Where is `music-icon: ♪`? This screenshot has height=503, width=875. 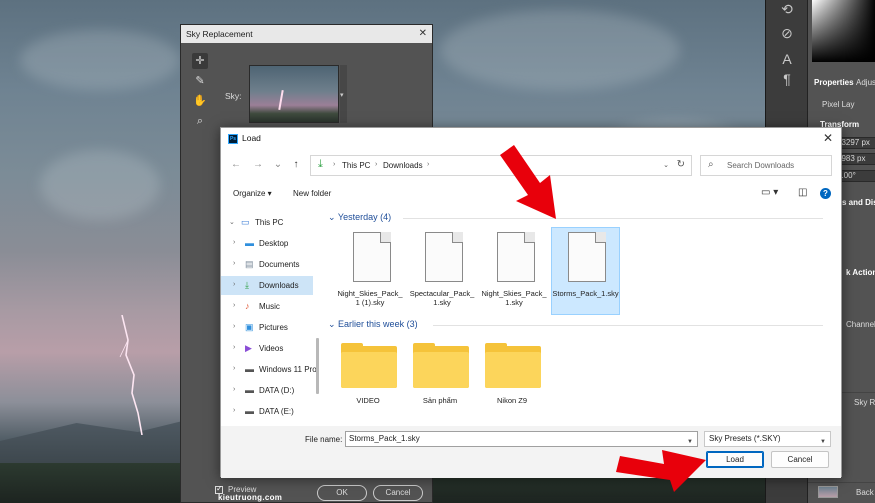
music-icon: ♪ is located at coordinates (247, 306).